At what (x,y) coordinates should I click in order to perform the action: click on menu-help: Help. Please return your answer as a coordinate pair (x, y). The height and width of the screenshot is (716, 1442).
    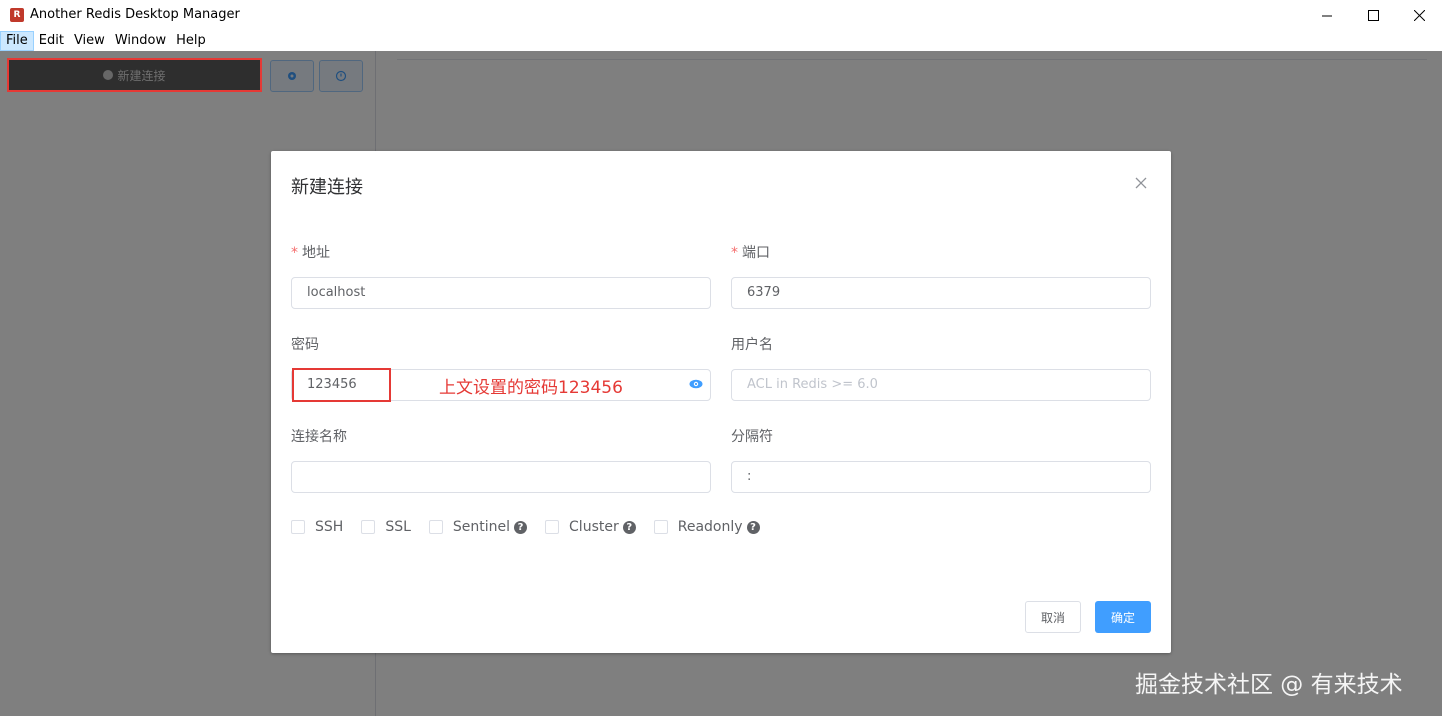
    Looking at the image, I should click on (191, 41).